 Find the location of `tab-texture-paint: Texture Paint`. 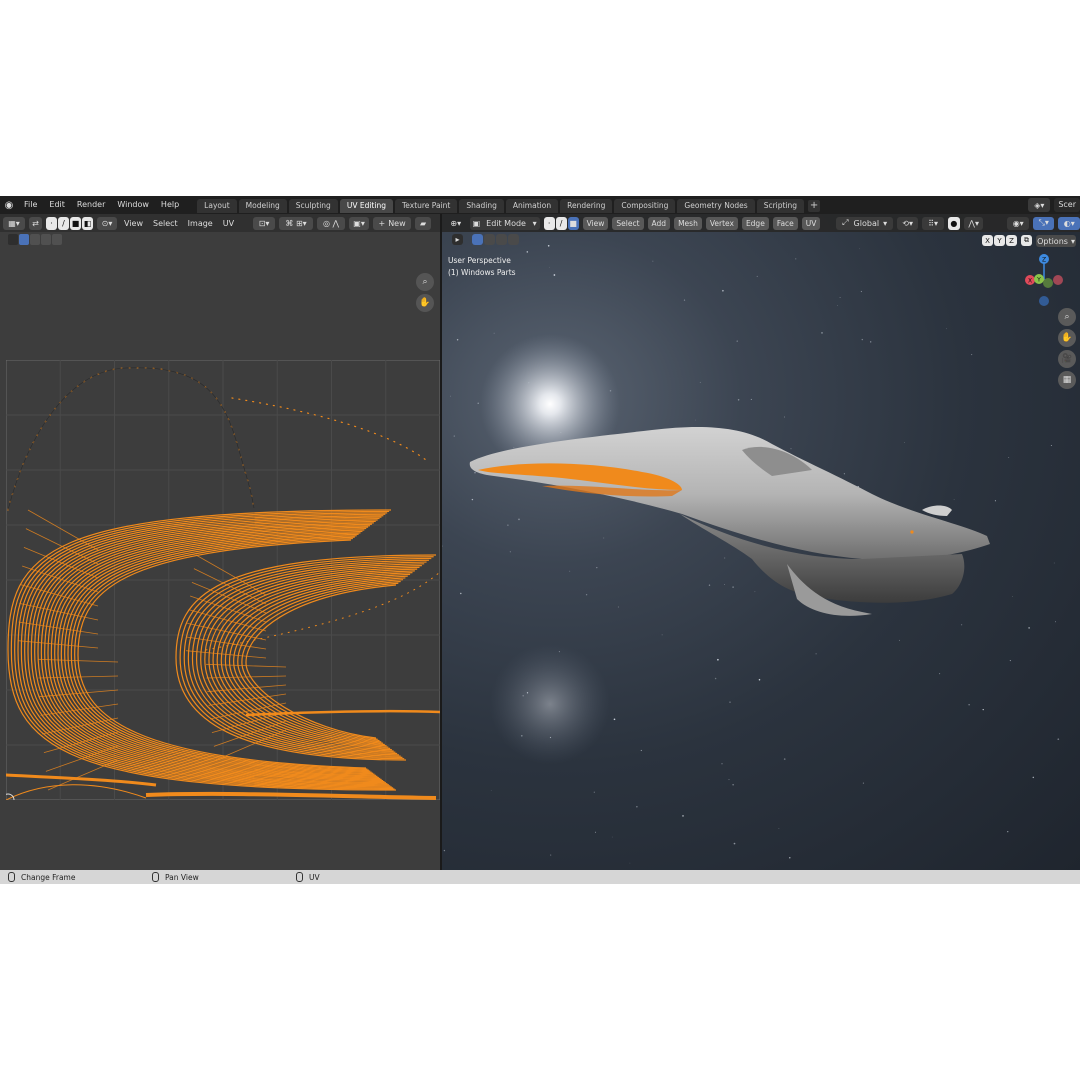

tab-texture-paint: Texture Paint is located at coordinates (426, 206).